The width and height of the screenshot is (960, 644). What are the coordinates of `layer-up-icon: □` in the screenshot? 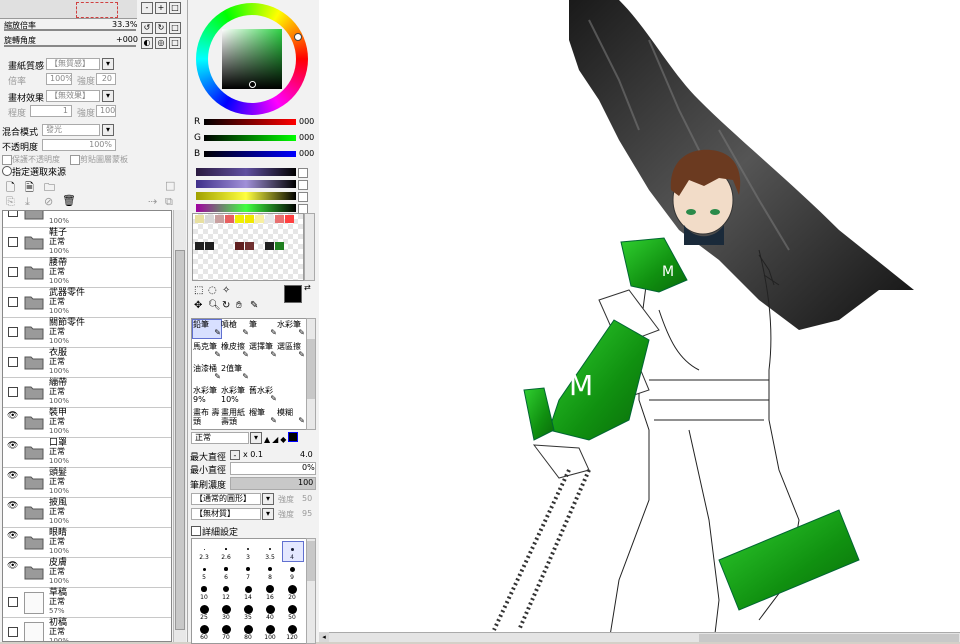 It's located at (170, 185).